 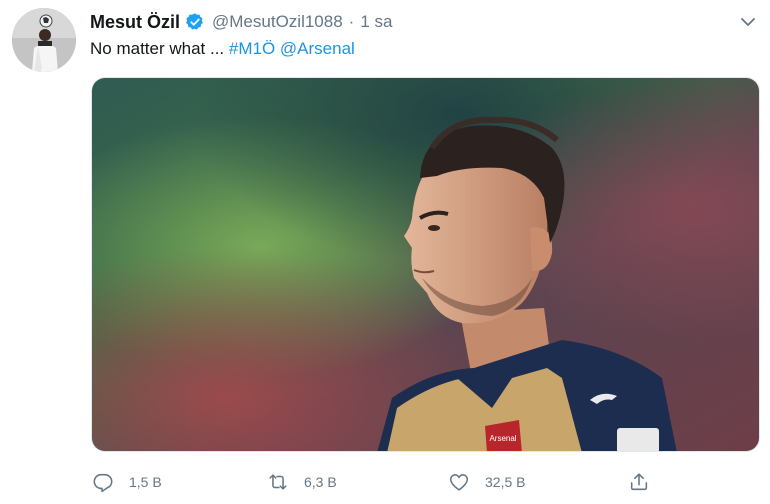 I want to click on share-button, so click(x=639, y=482).